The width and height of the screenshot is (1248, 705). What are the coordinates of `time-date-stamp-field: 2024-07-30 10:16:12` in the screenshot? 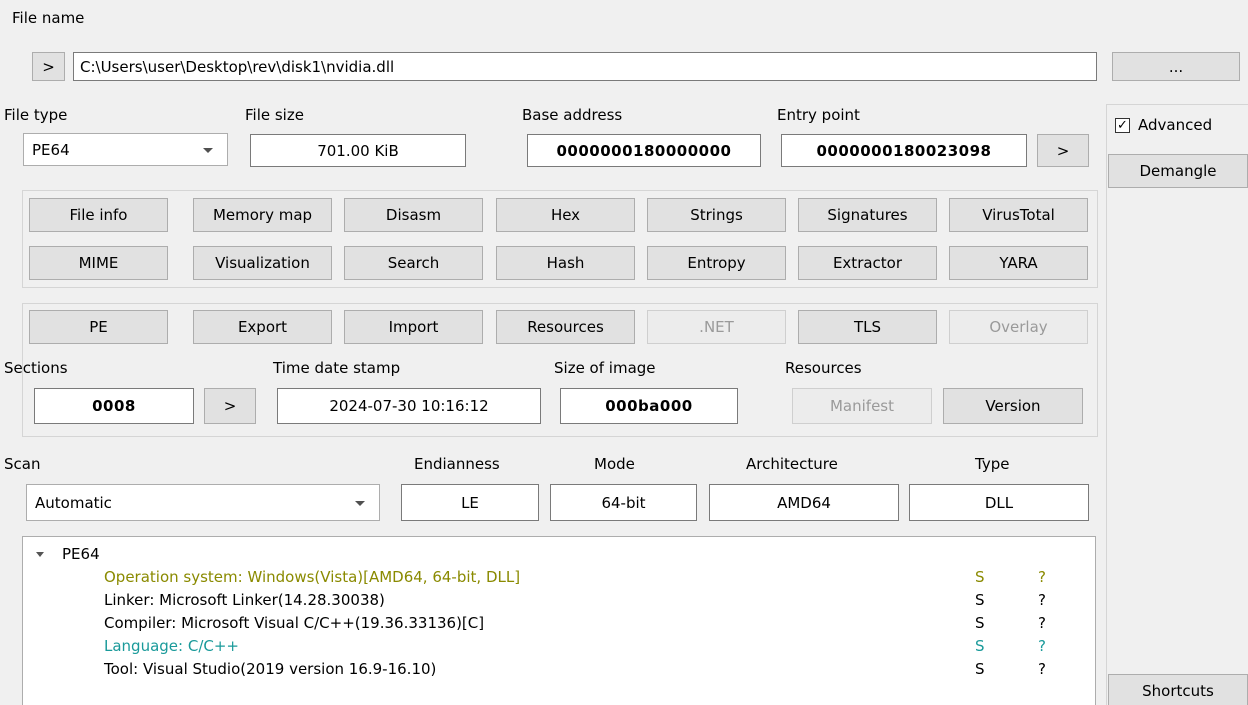 It's located at (409, 406).